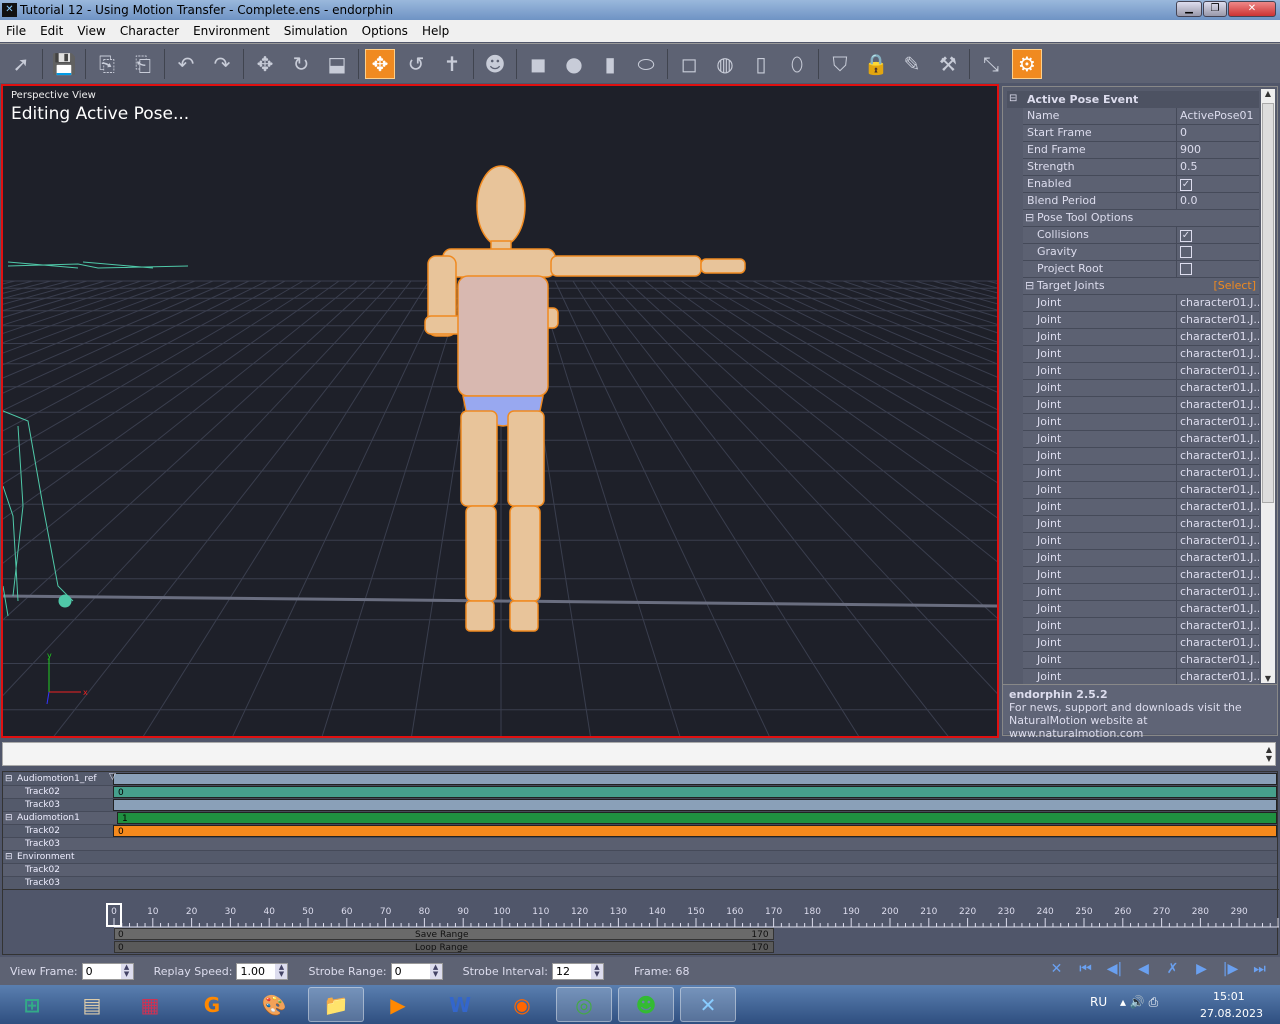 The height and width of the screenshot is (1024, 1280). I want to click on track-event-bar, so click(695, 805).